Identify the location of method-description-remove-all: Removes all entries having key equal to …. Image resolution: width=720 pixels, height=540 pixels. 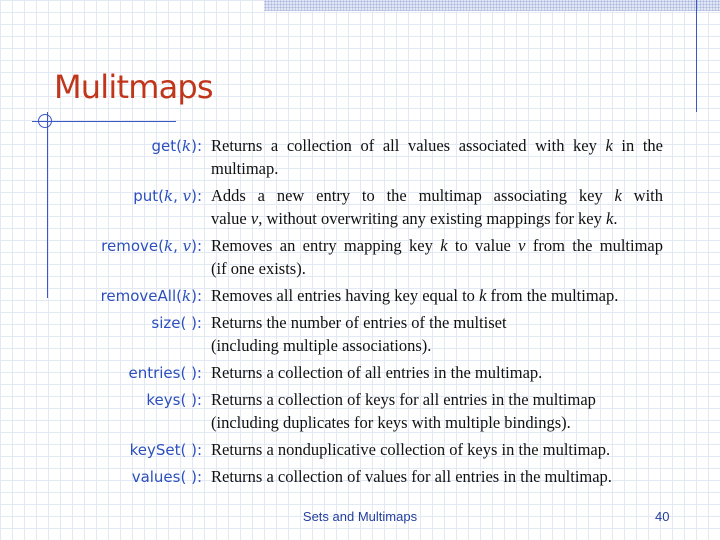
(415, 295).